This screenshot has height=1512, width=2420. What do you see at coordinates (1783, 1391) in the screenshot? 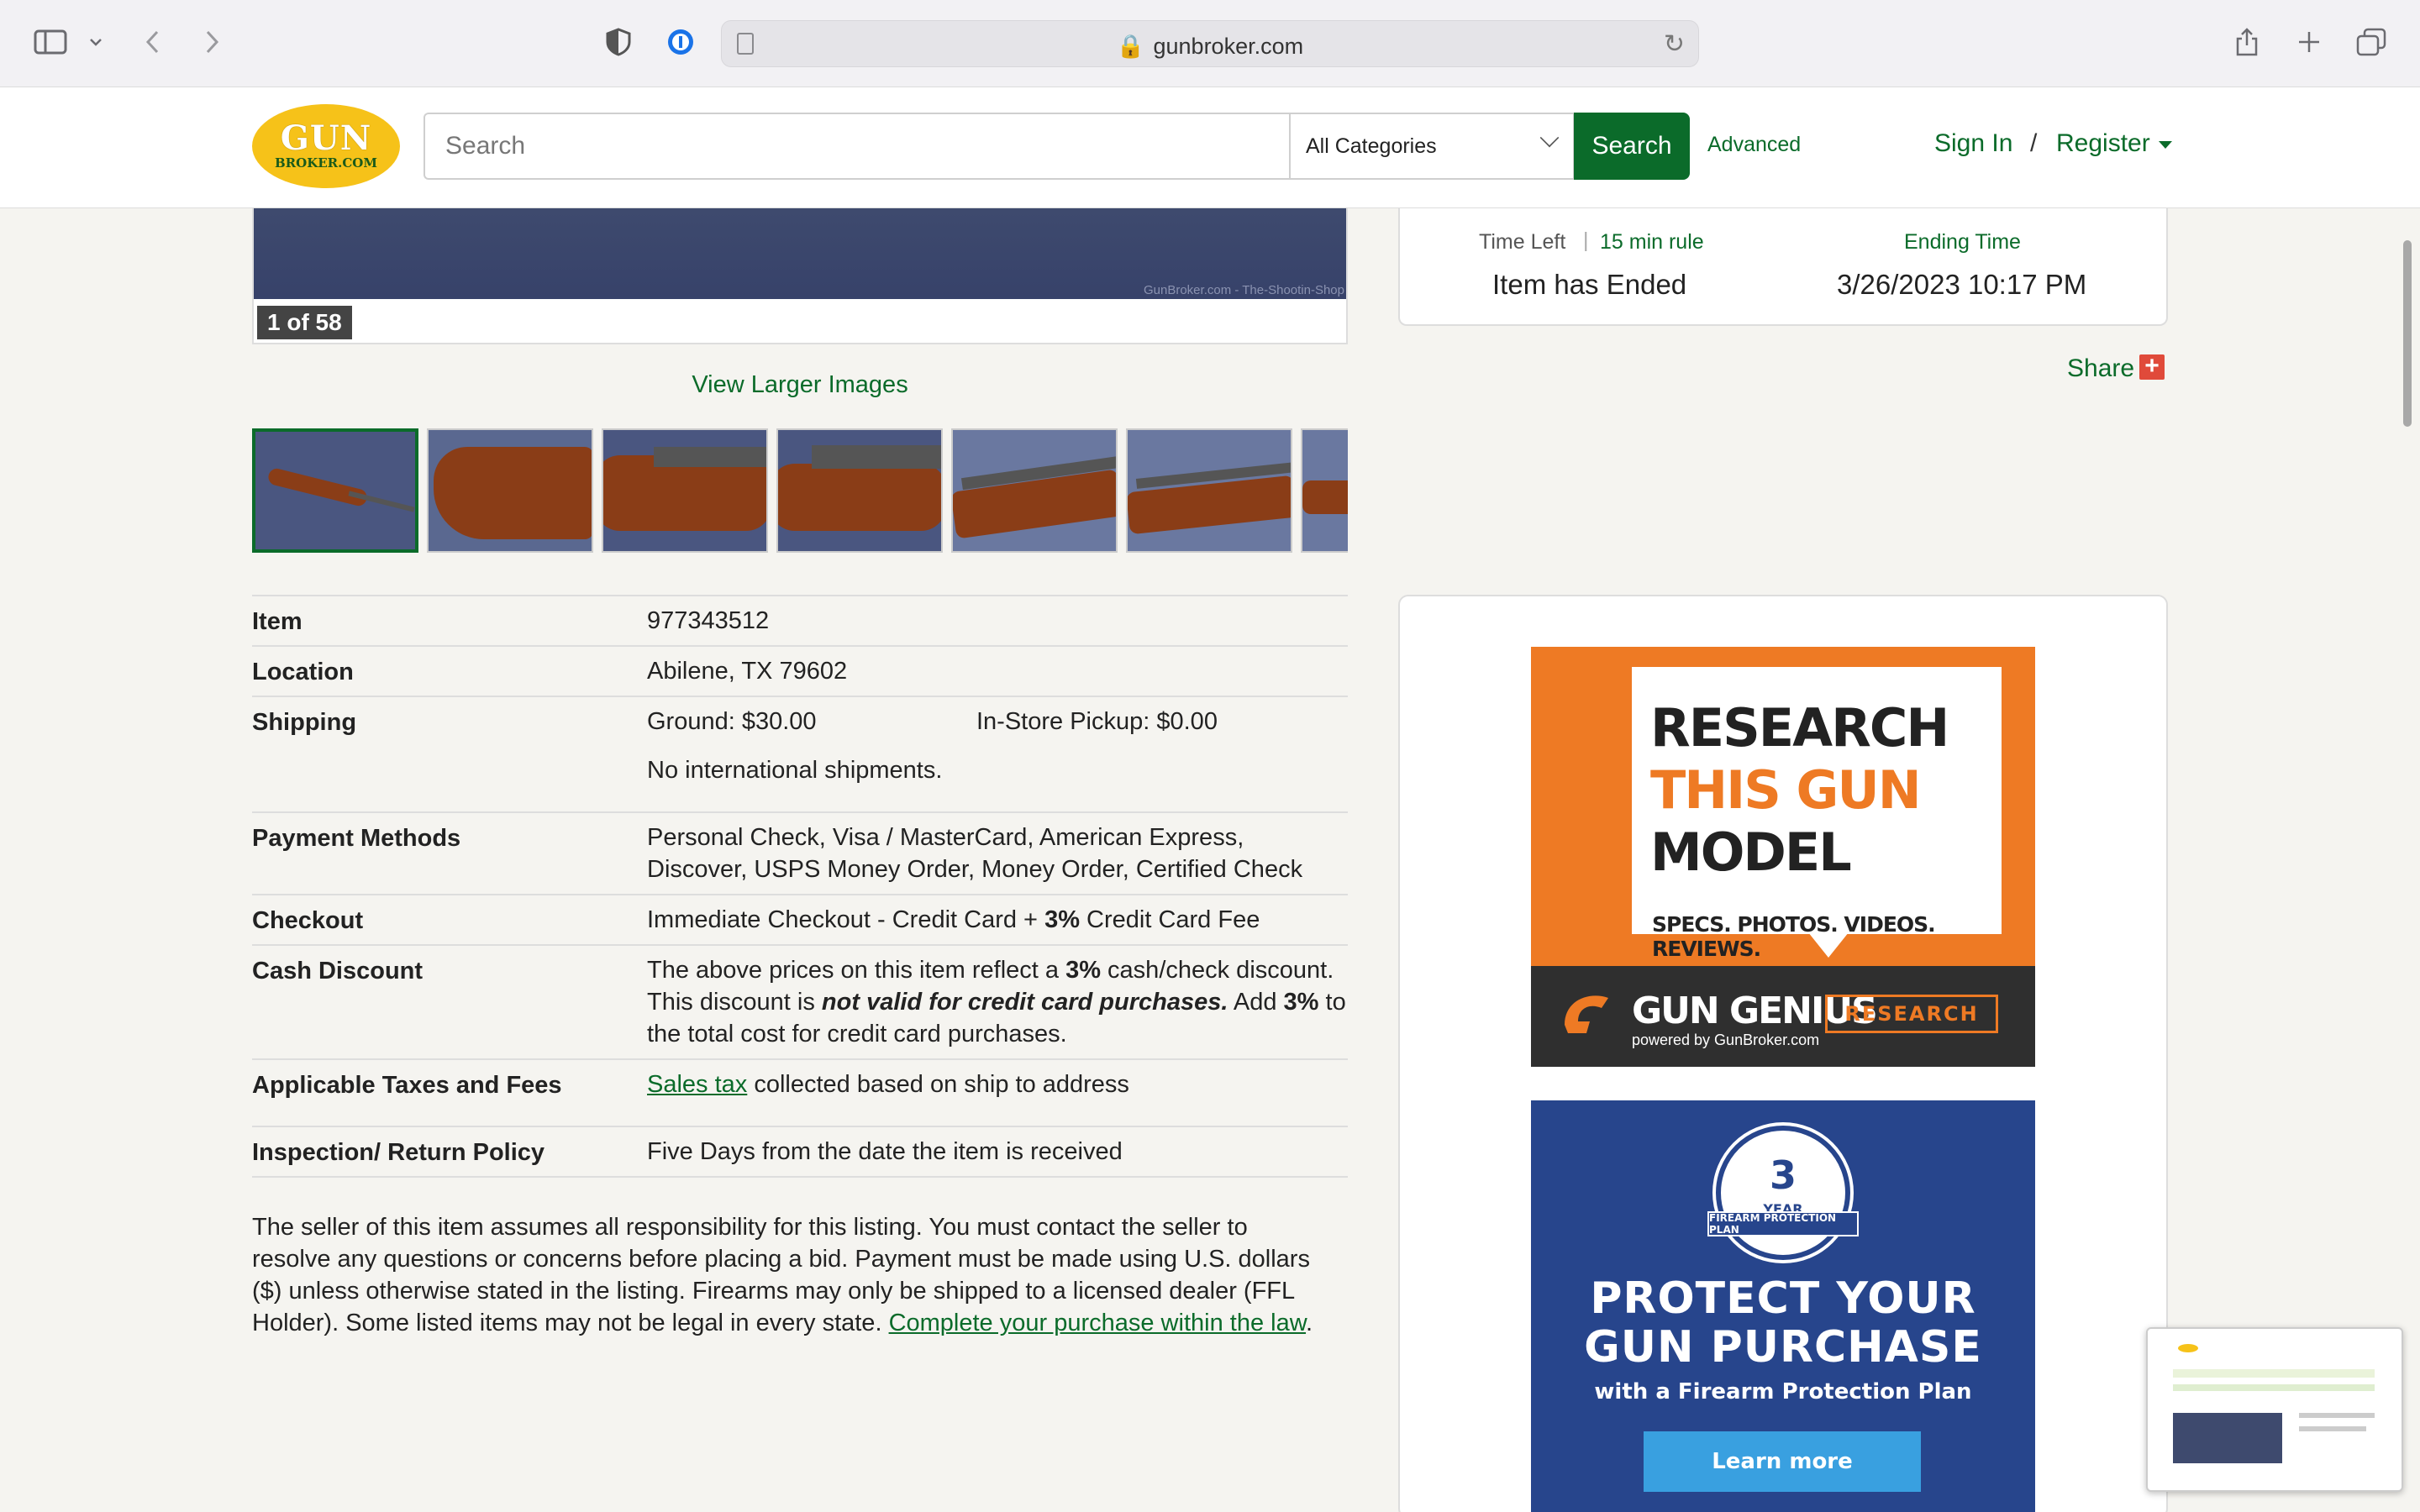
I see `ad2-subtitle: with a Firearm Protection Plan` at bounding box center [1783, 1391].